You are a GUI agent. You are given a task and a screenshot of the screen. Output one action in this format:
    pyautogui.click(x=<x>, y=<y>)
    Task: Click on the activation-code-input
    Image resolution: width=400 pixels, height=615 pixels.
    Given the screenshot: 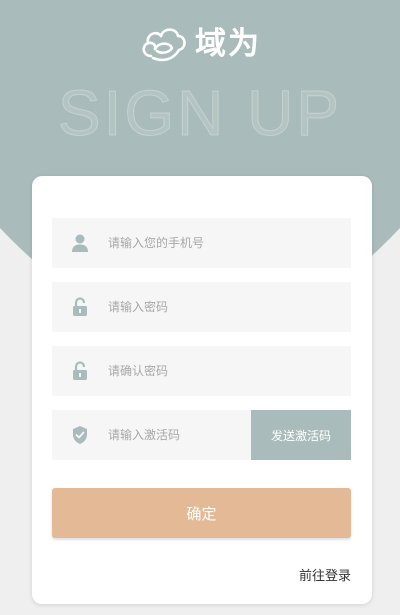 What is the action you would take?
    pyautogui.click(x=178, y=435)
    